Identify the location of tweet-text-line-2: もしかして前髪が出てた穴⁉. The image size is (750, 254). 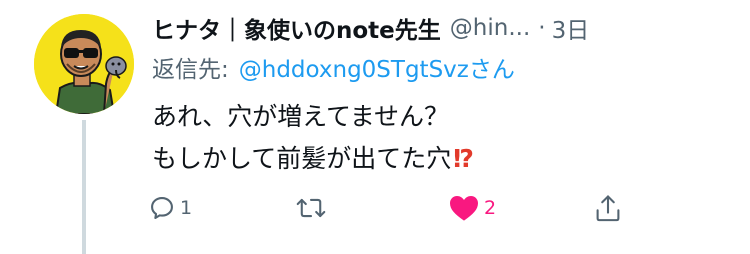
(432, 159).